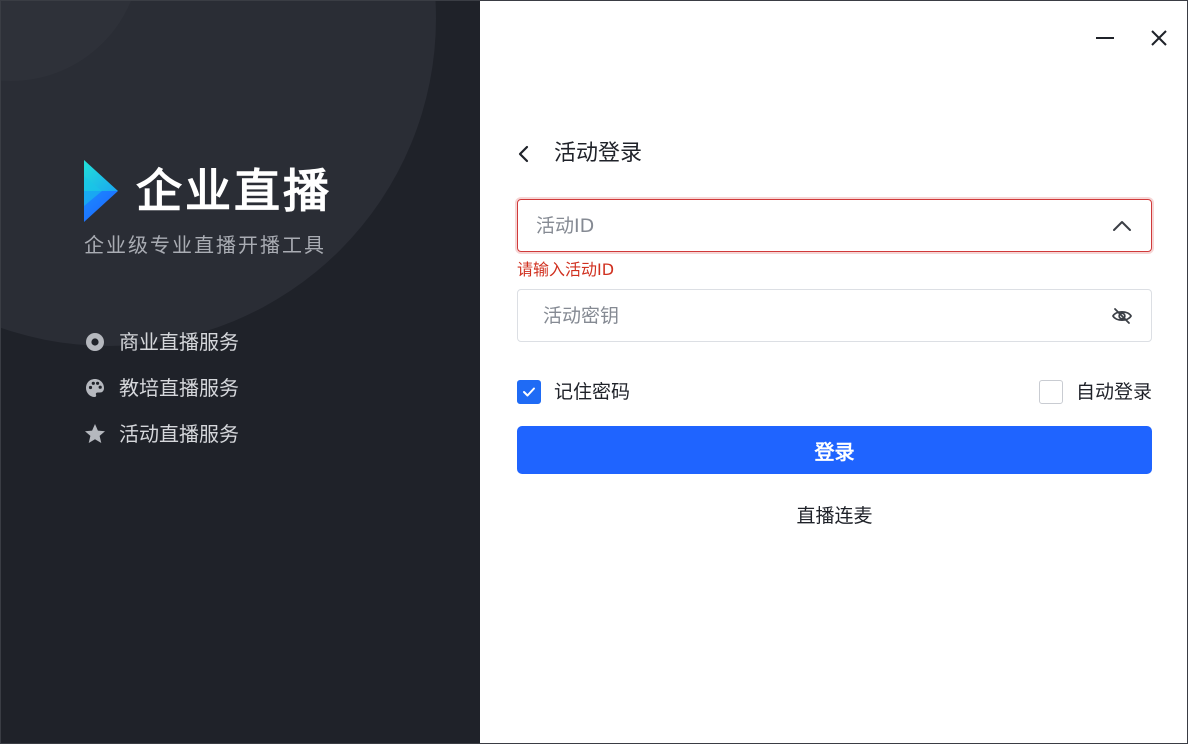 Image resolution: width=1188 pixels, height=744 pixels. I want to click on login-button: 登录, so click(834, 450).